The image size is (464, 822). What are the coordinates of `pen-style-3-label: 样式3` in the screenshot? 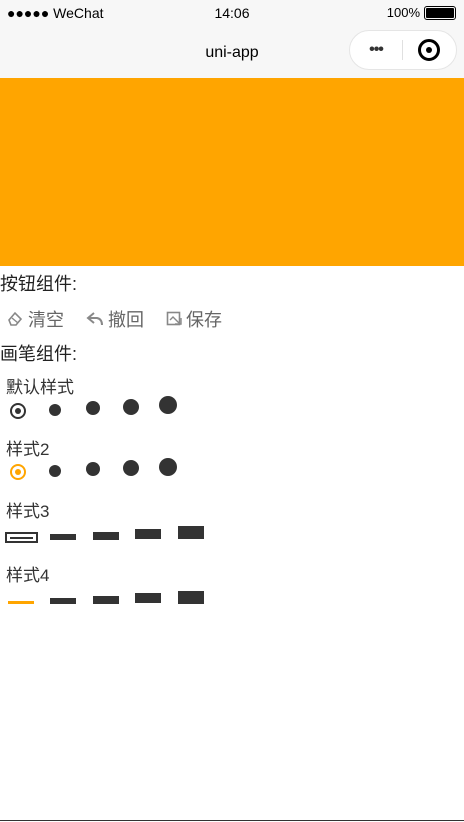 It's located at (28, 511).